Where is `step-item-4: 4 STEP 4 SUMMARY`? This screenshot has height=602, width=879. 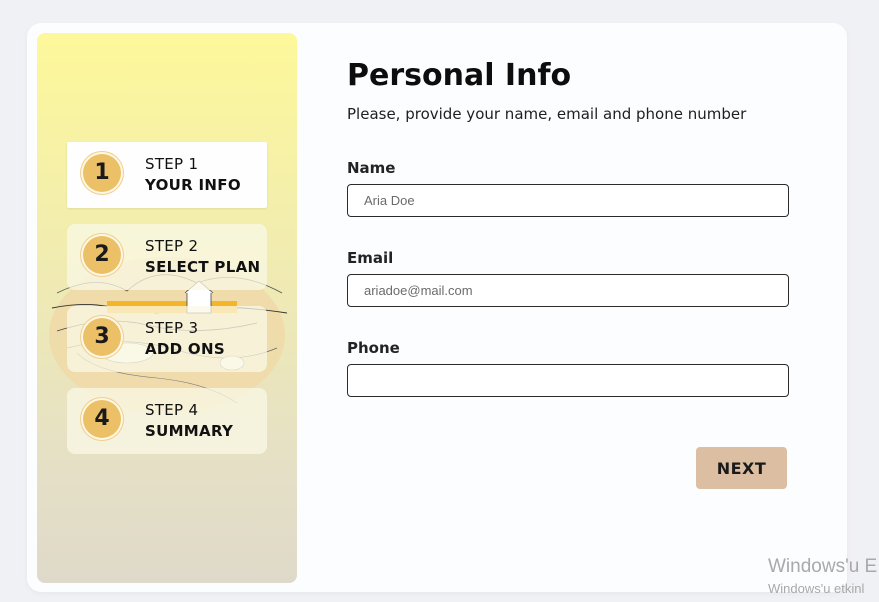 step-item-4: 4 STEP 4 SUMMARY is located at coordinates (167, 421).